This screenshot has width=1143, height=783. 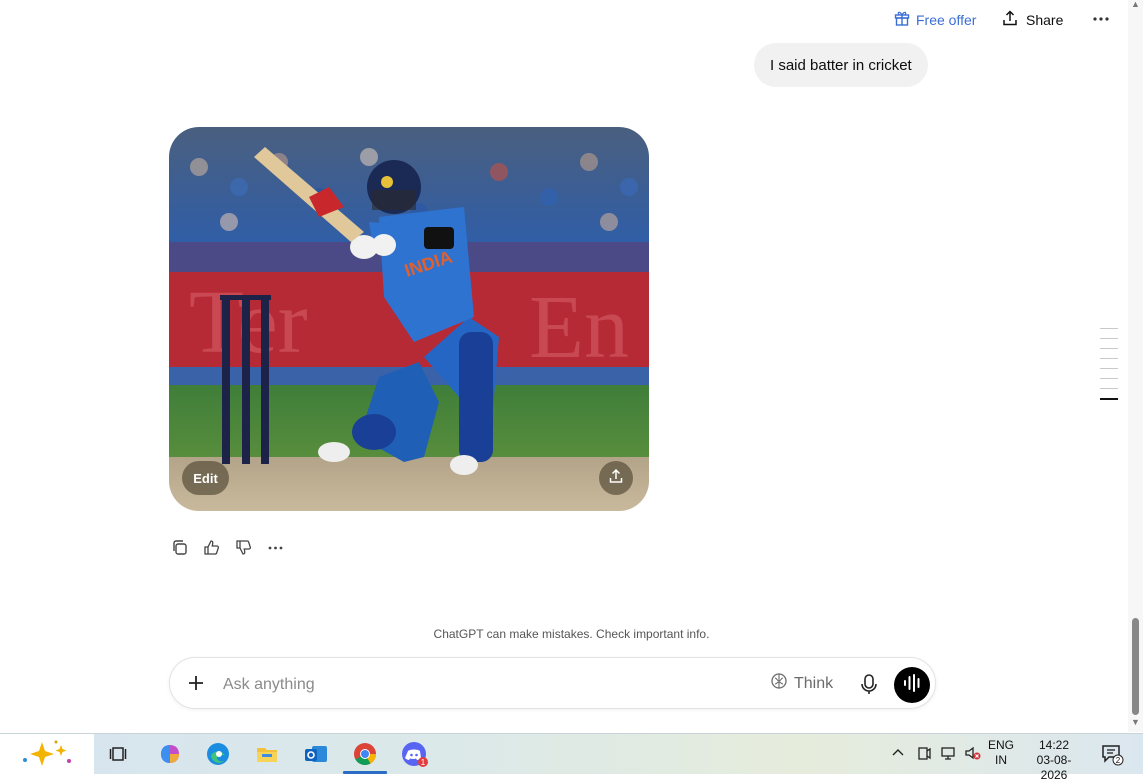 I want to click on think-label: Think, so click(x=814, y=683).